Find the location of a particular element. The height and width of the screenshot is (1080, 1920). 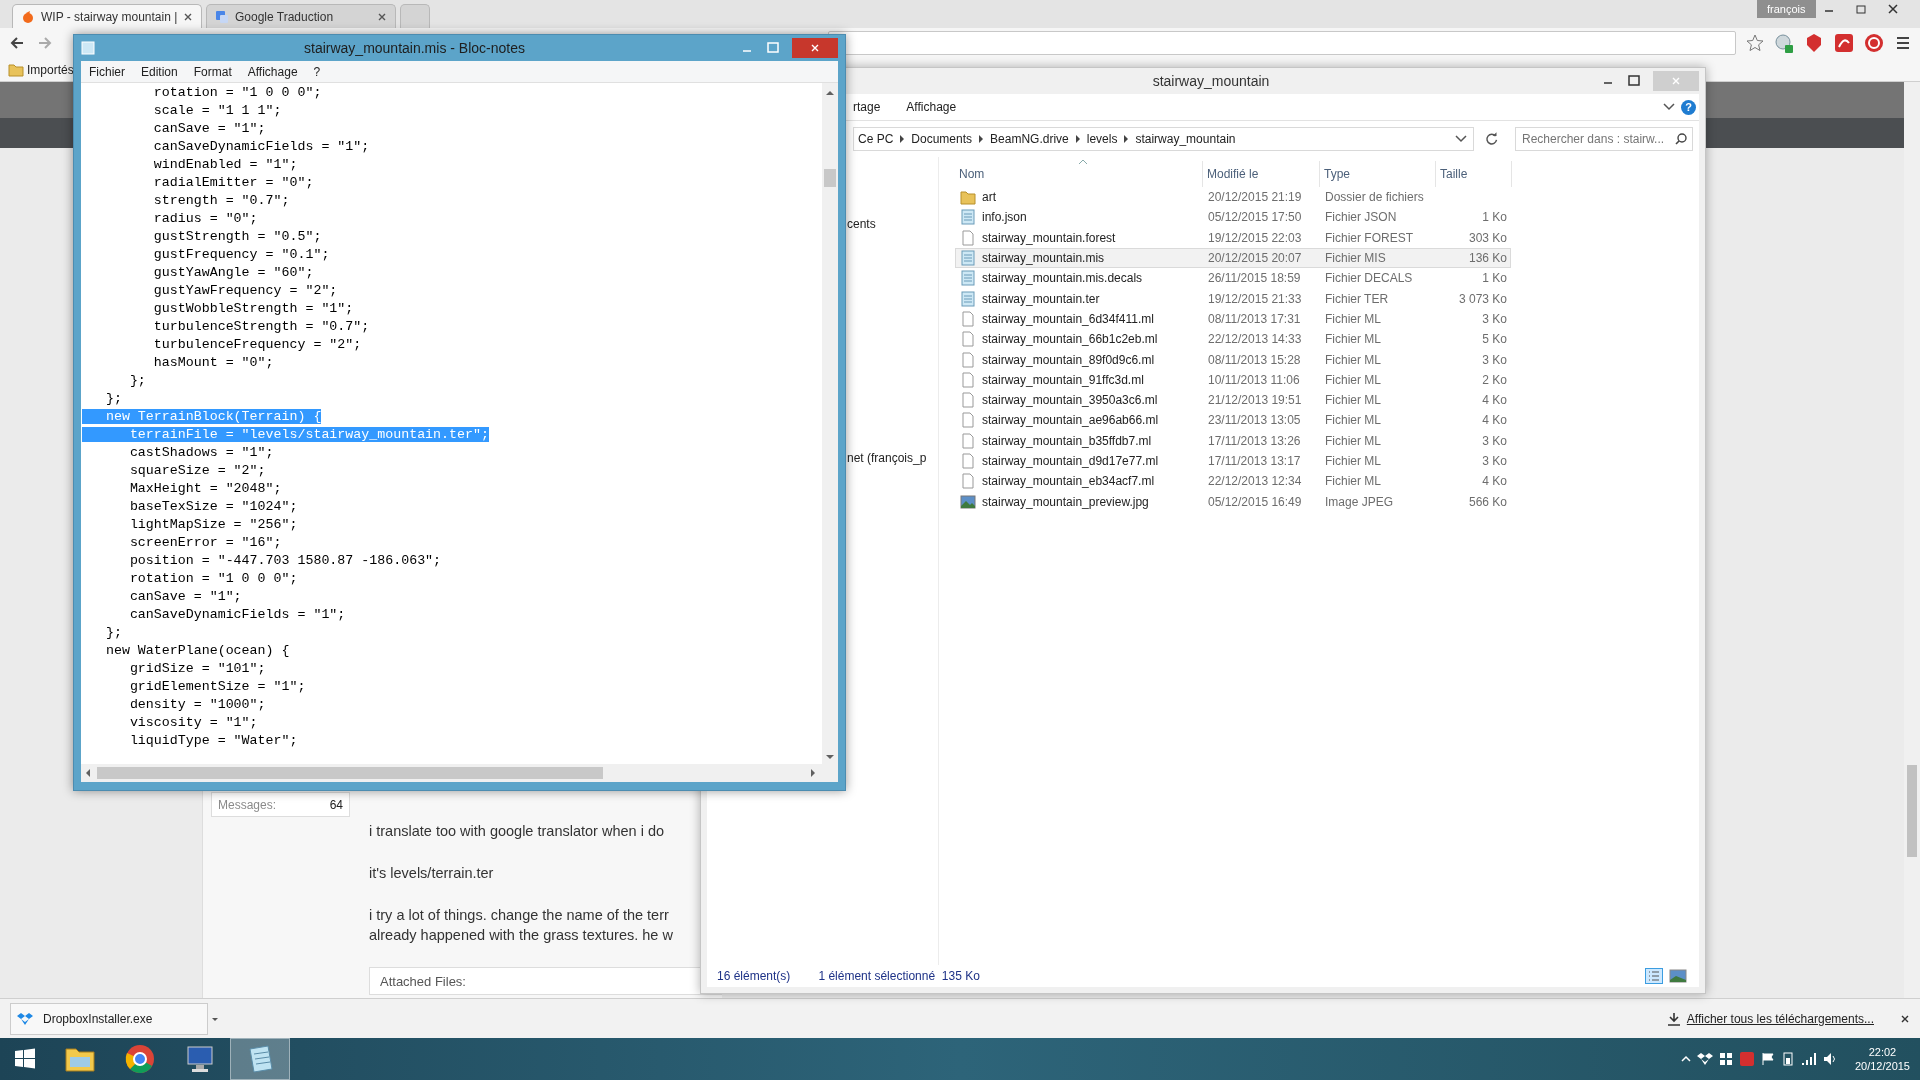

flag-icon is located at coordinates (1767, 1059).